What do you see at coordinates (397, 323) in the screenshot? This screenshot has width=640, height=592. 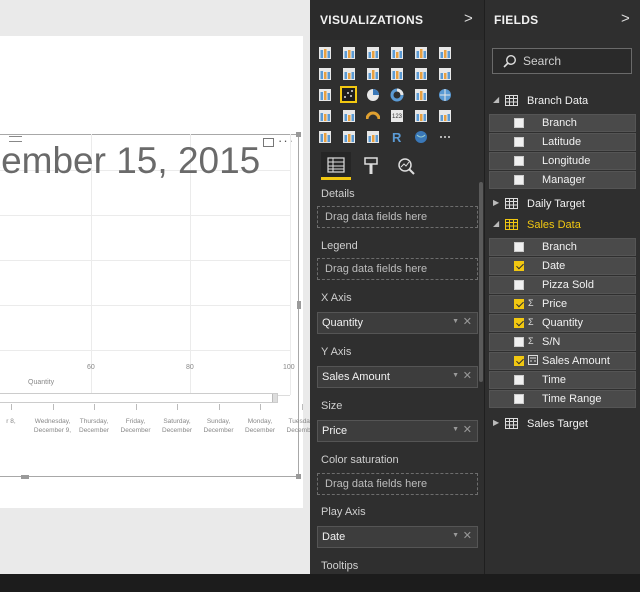 I see `x-axis-field-pill: Quantity ▼ ✕` at bounding box center [397, 323].